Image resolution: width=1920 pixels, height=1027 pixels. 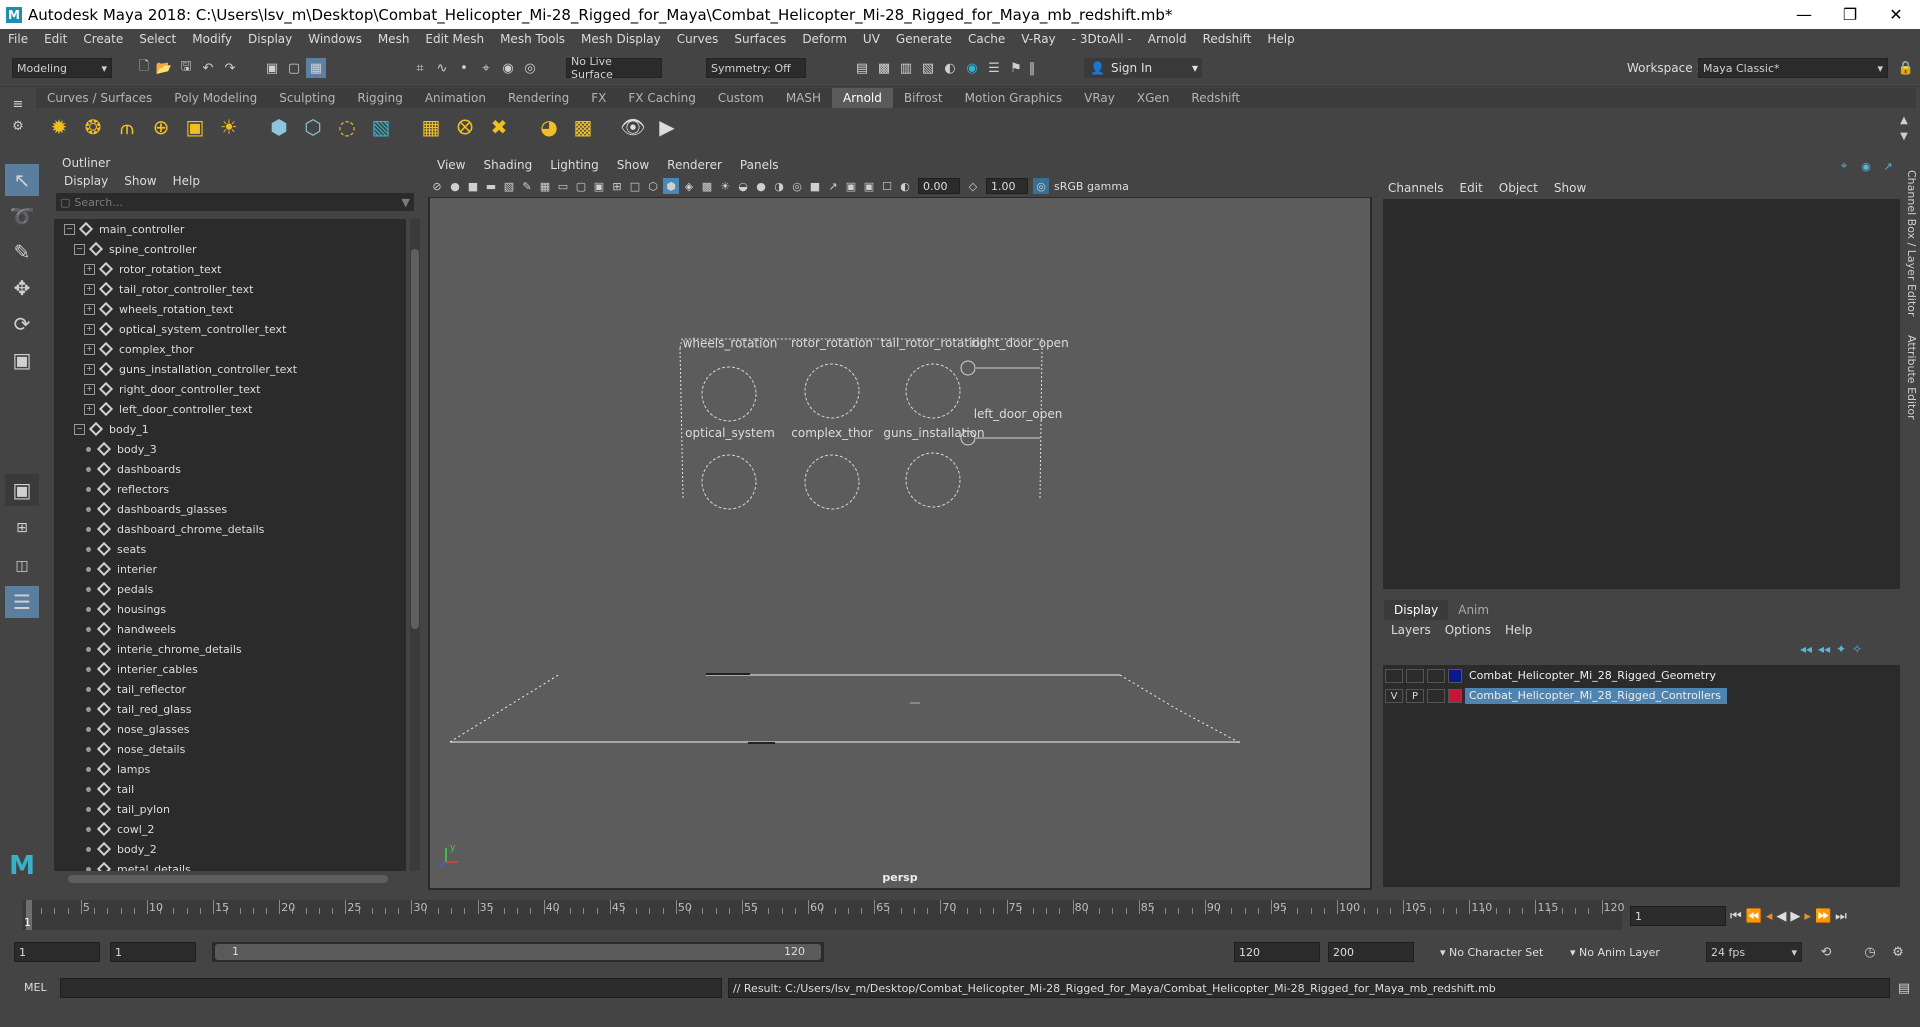 I want to click on maximize-icon: ❐, so click(x=1850, y=14).